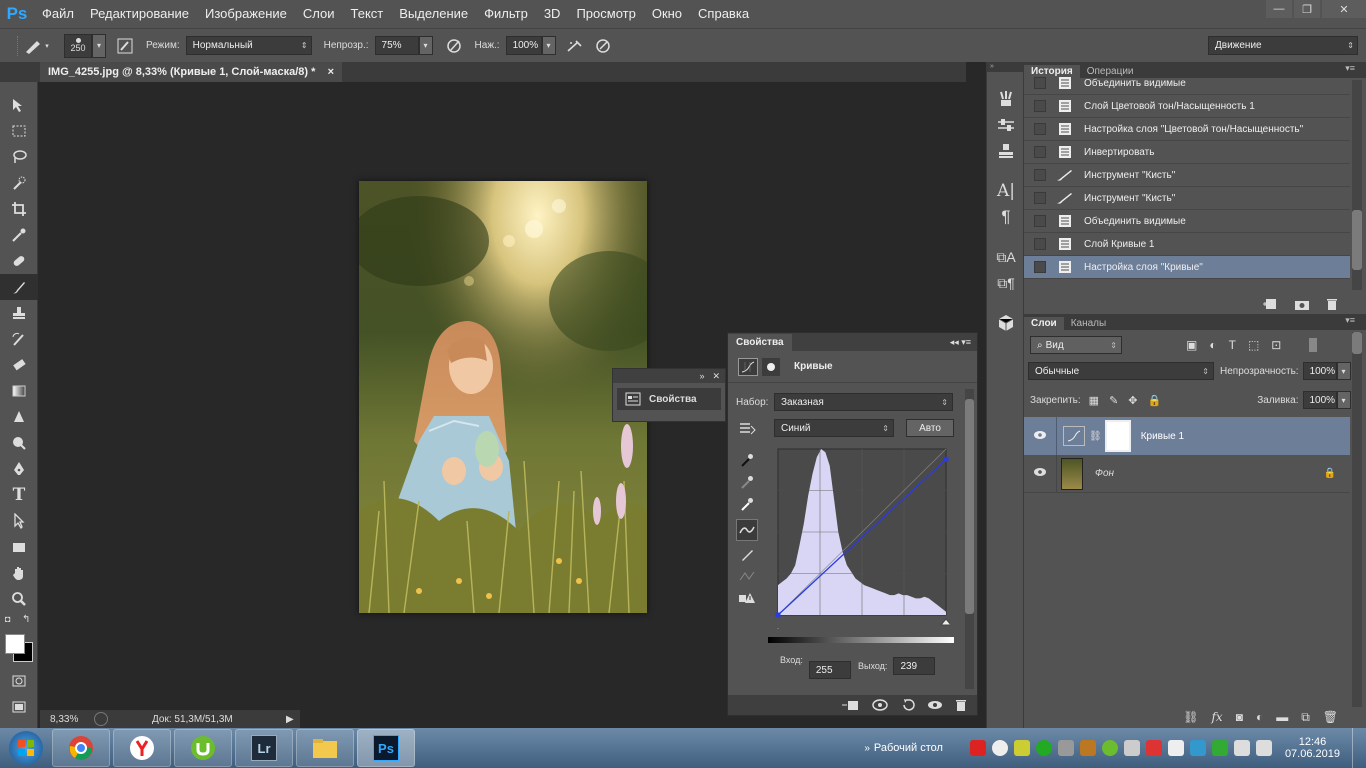 This screenshot has width=1366, height=768. Describe the element at coordinates (19, 287) in the screenshot. I see `brush-tool-icon` at that location.